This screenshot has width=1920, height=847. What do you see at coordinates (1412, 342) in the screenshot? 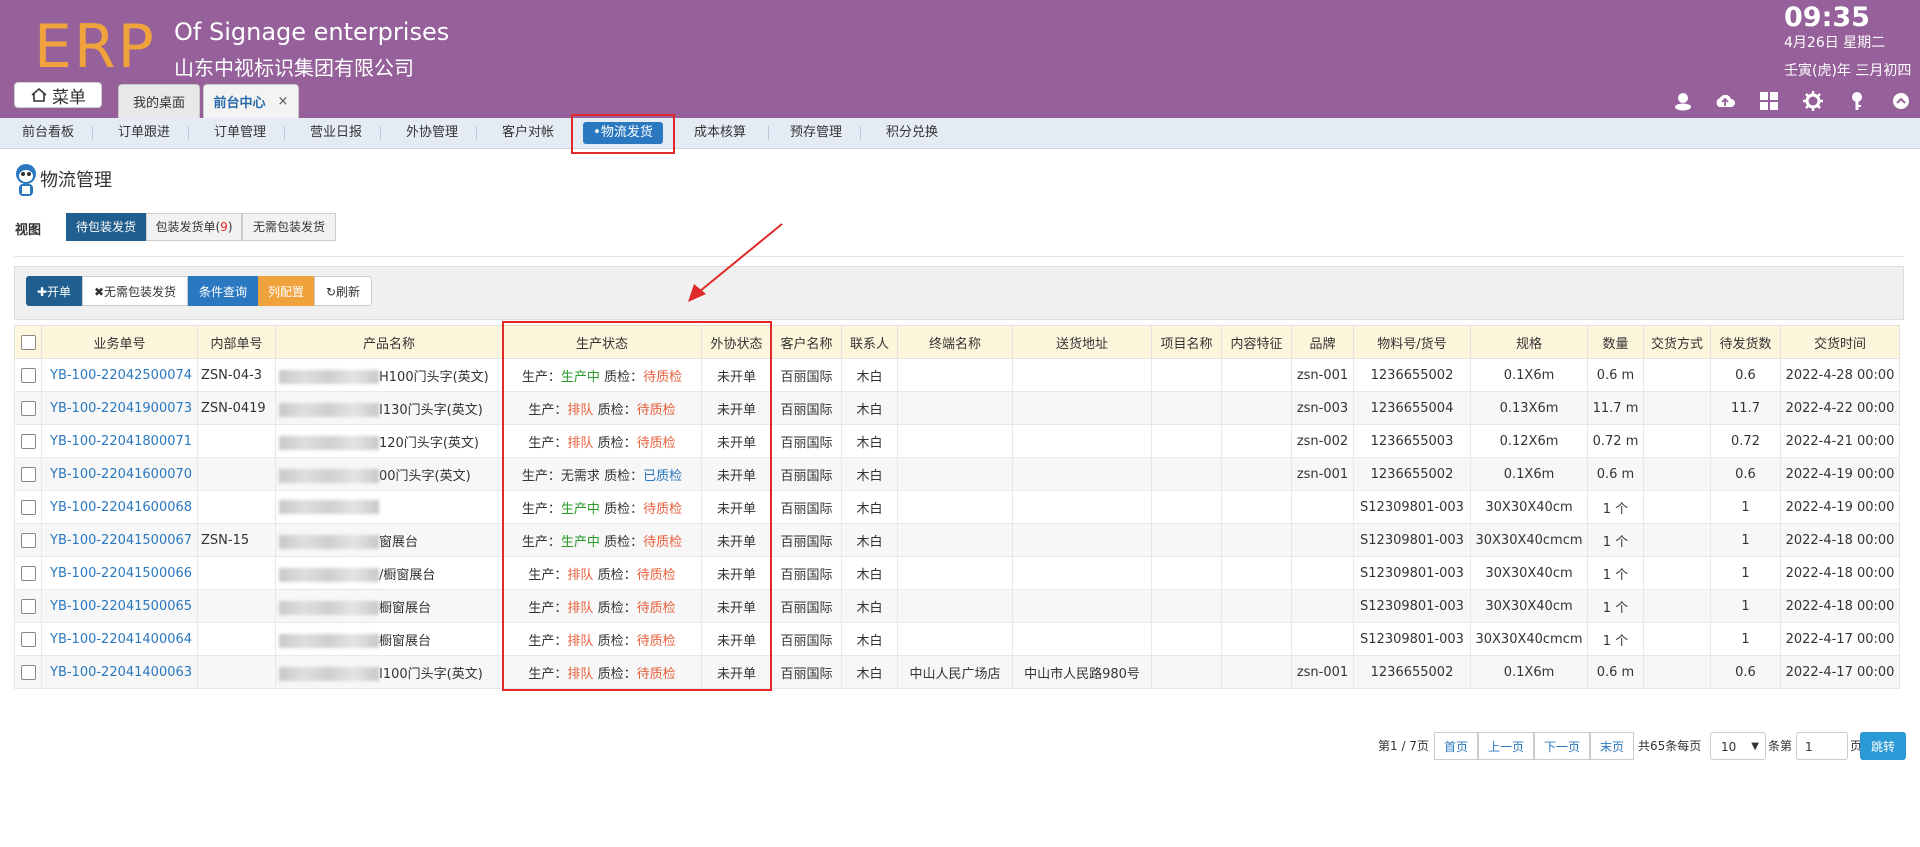
I see `col-header: 物料号/货号` at bounding box center [1412, 342].